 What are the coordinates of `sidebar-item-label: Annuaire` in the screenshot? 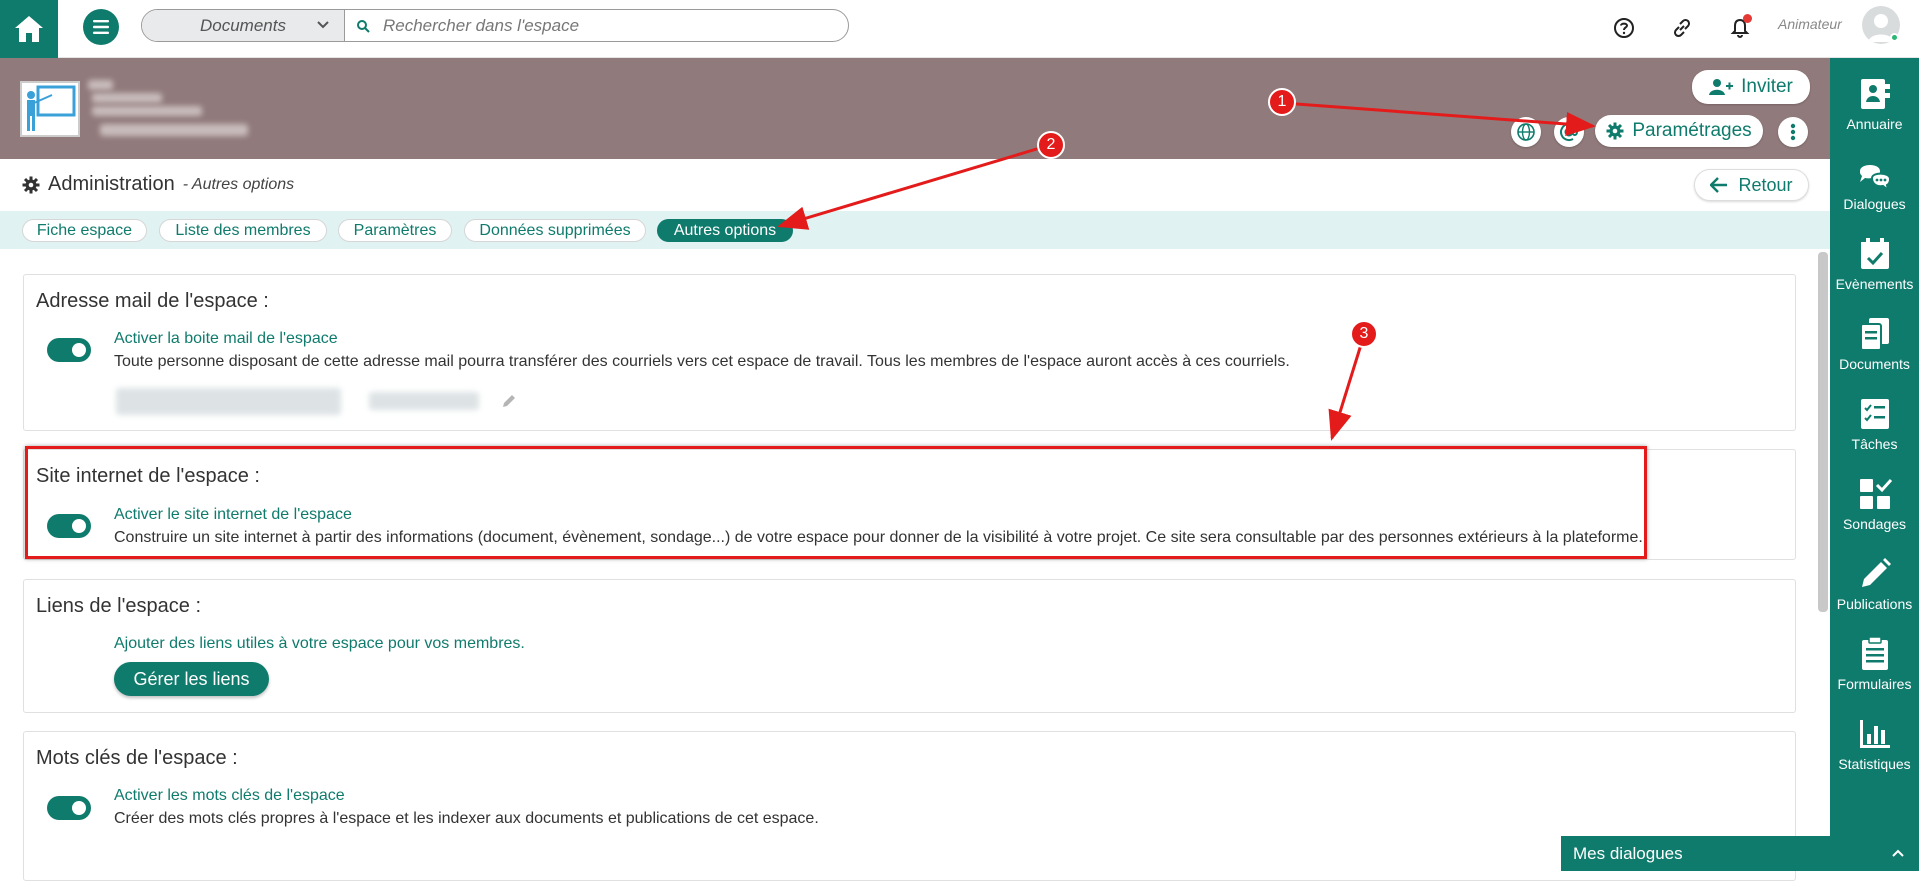 It's located at (1874, 124).